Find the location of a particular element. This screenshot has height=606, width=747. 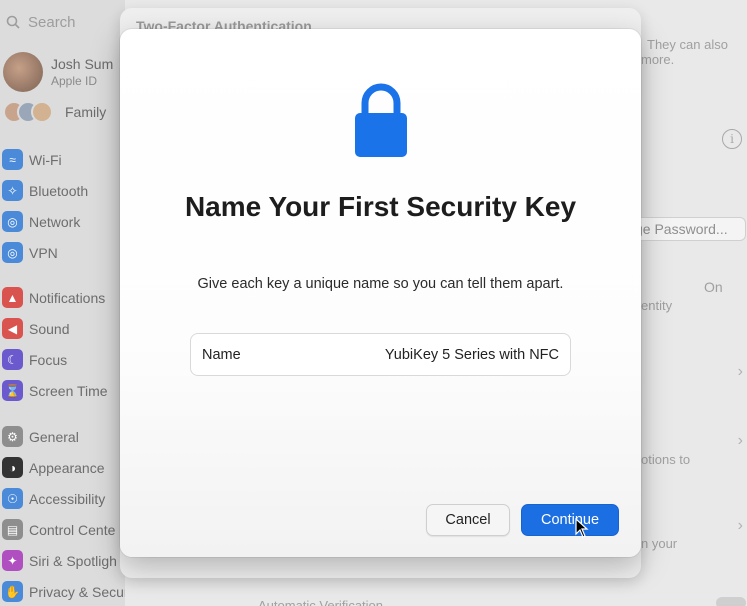

sidebar-item-vpn: ◎ VPN is located at coordinates (30, 252).